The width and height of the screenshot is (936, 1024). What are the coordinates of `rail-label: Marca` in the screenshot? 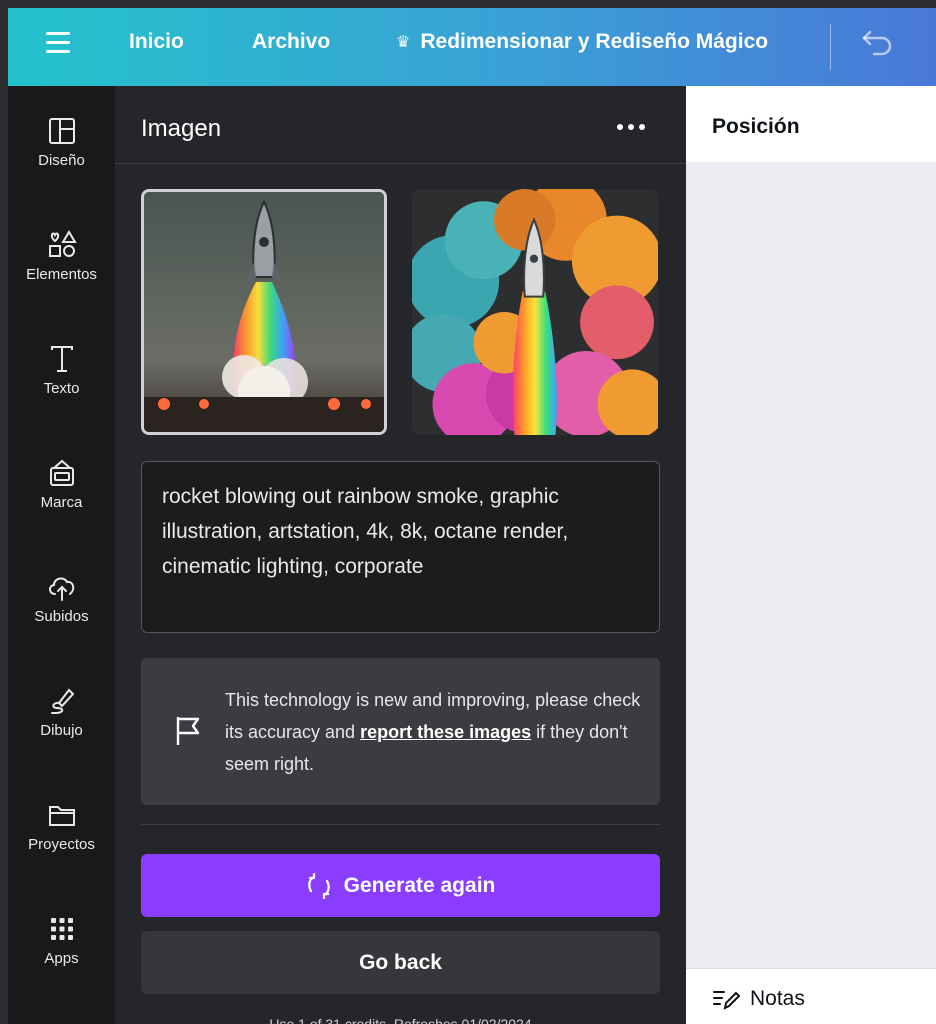 It's located at (61, 502).